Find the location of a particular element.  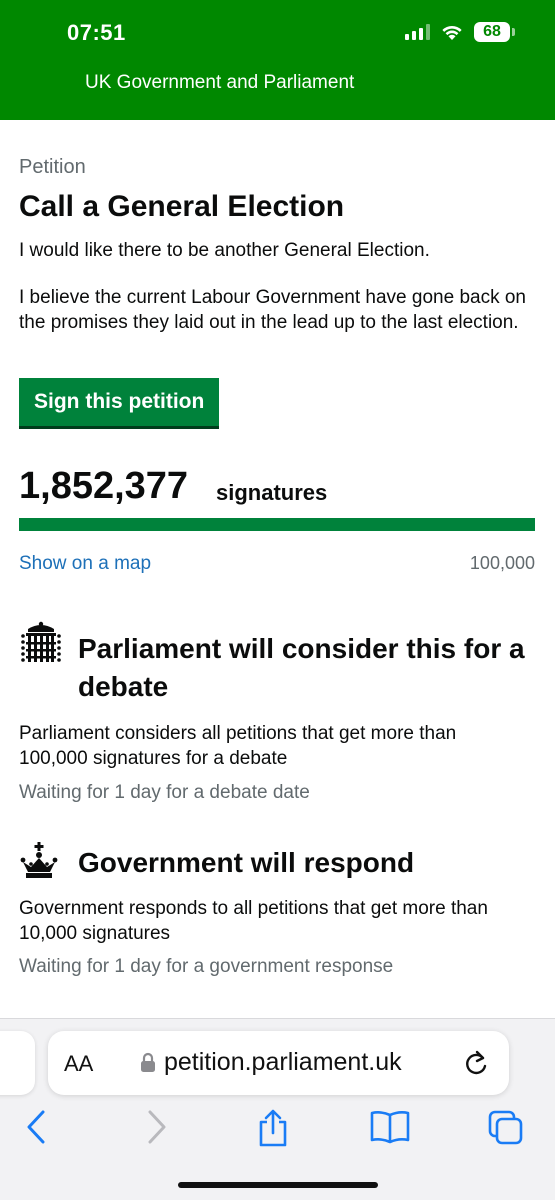

response-heading: Government will respond is located at coordinates (246, 862).